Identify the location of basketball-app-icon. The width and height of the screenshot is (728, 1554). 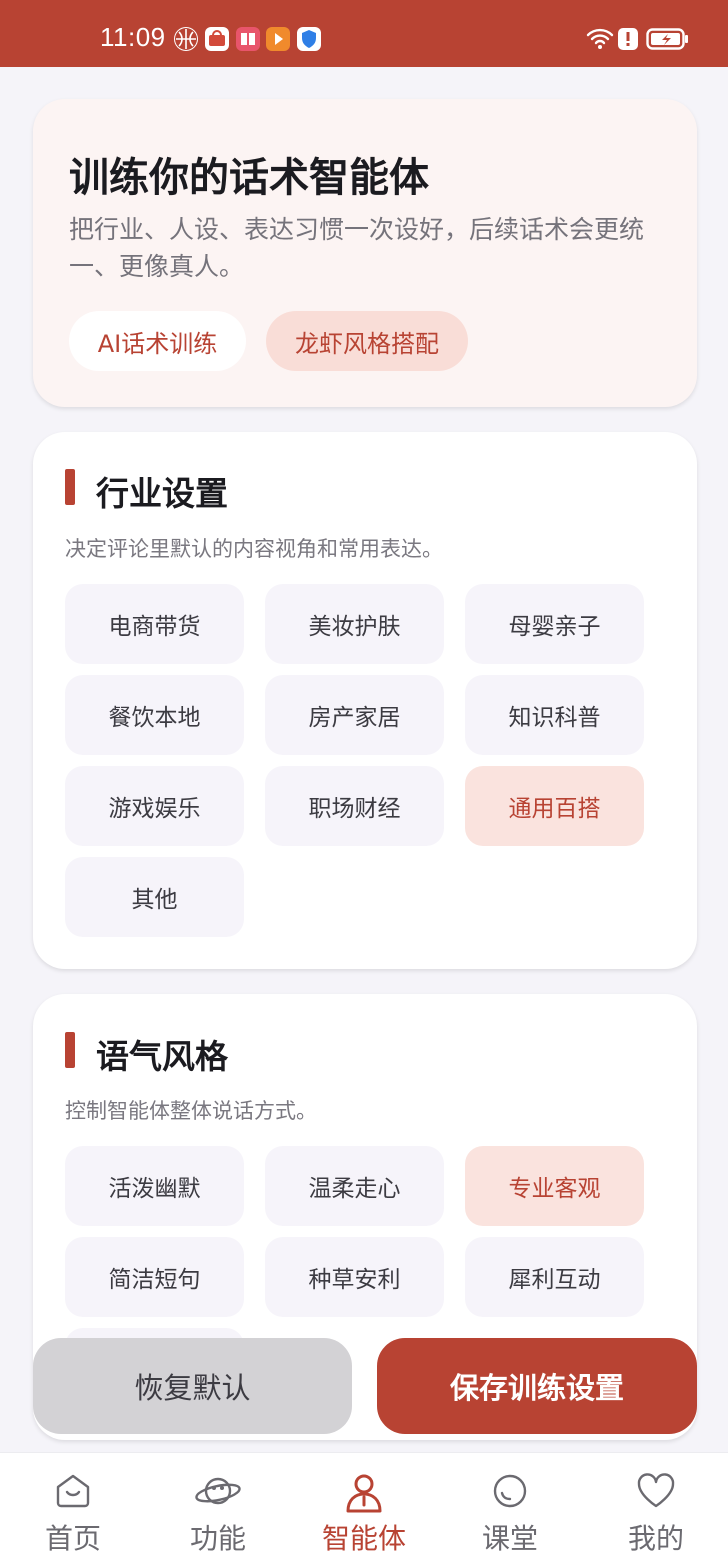
(186, 39).